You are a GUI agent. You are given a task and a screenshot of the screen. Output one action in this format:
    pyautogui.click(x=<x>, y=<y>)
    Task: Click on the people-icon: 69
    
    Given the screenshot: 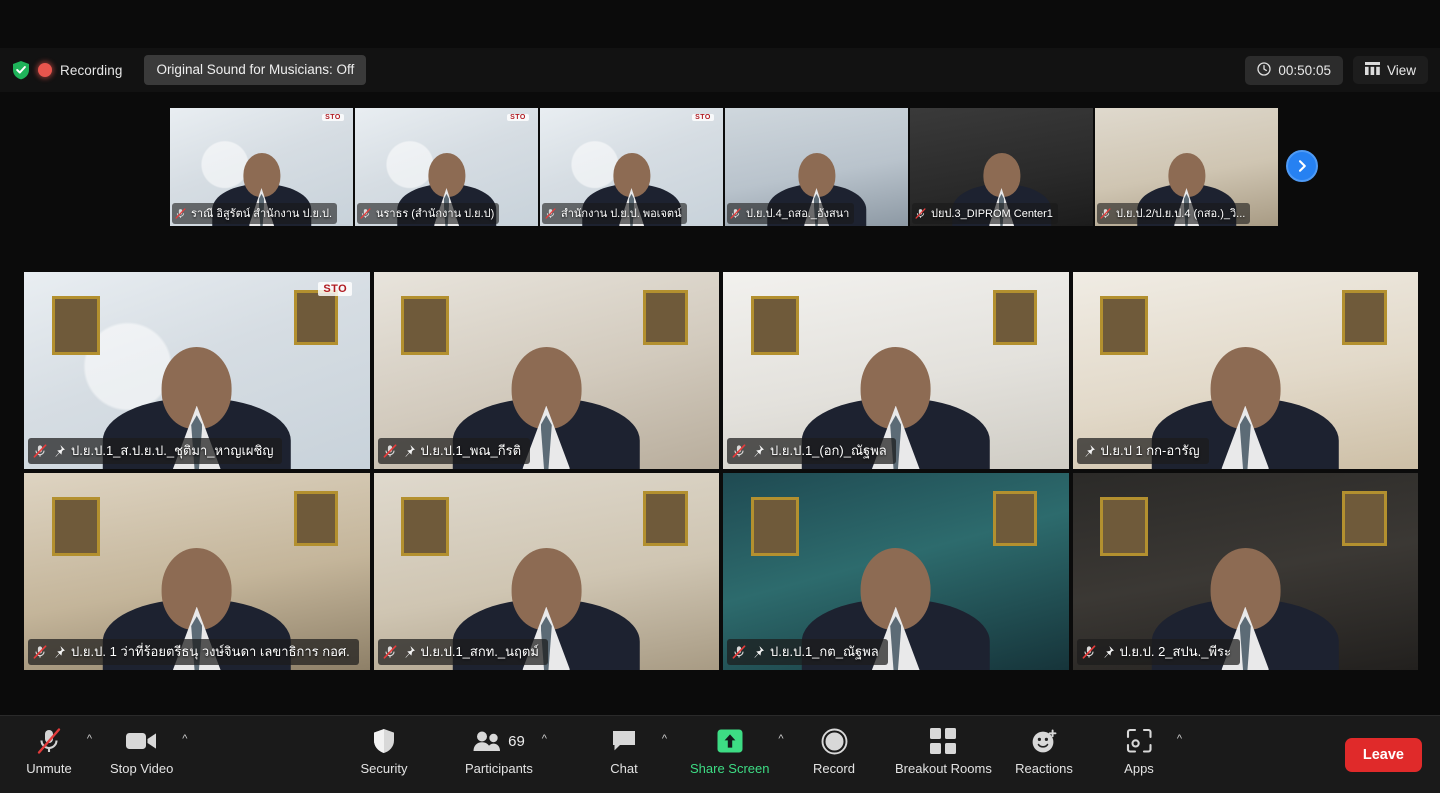 What is the action you would take?
    pyautogui.click(x=499, y=741)
    